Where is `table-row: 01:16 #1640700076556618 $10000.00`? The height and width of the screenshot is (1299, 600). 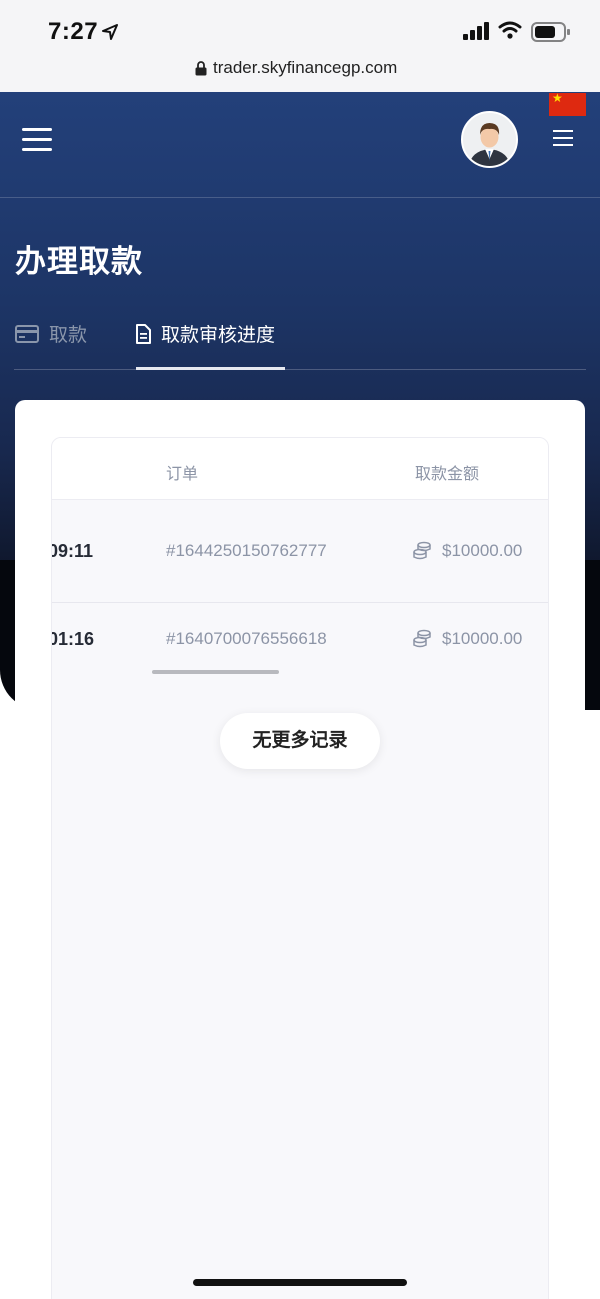
table-row: 01:16 #1640700076556618 $10000.00 is located at coordinates (299, 638).